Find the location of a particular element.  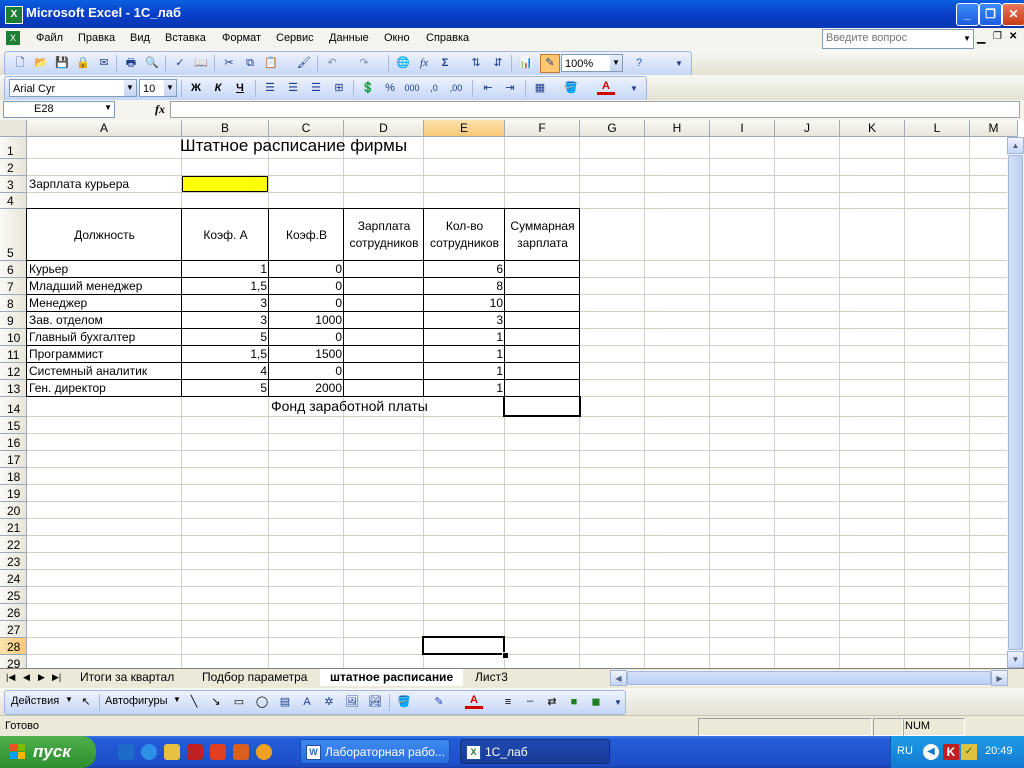

font-size-select: 10 ▼ is located at coordinates (158, 88).